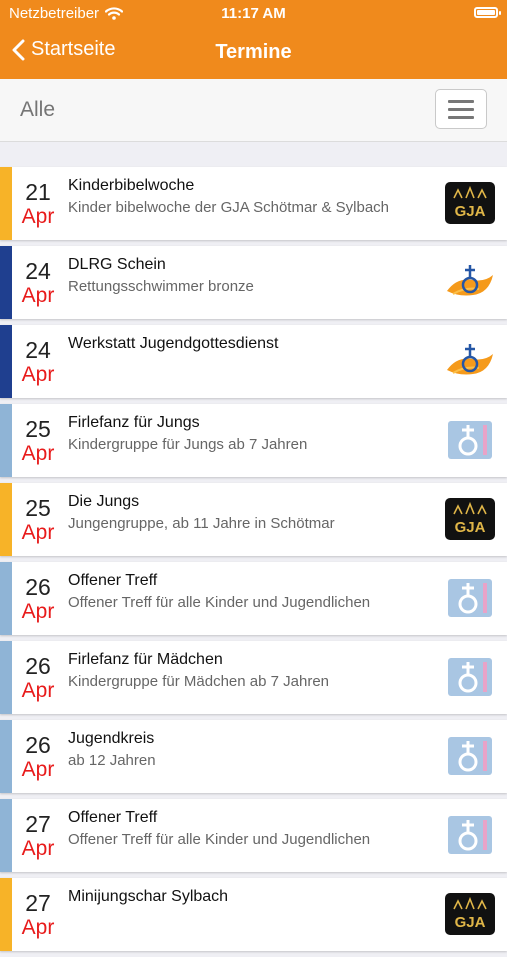 Image resolution: width=507 pixels, height=957 pixels. I want to click on battery-icon, so click(487, 12).